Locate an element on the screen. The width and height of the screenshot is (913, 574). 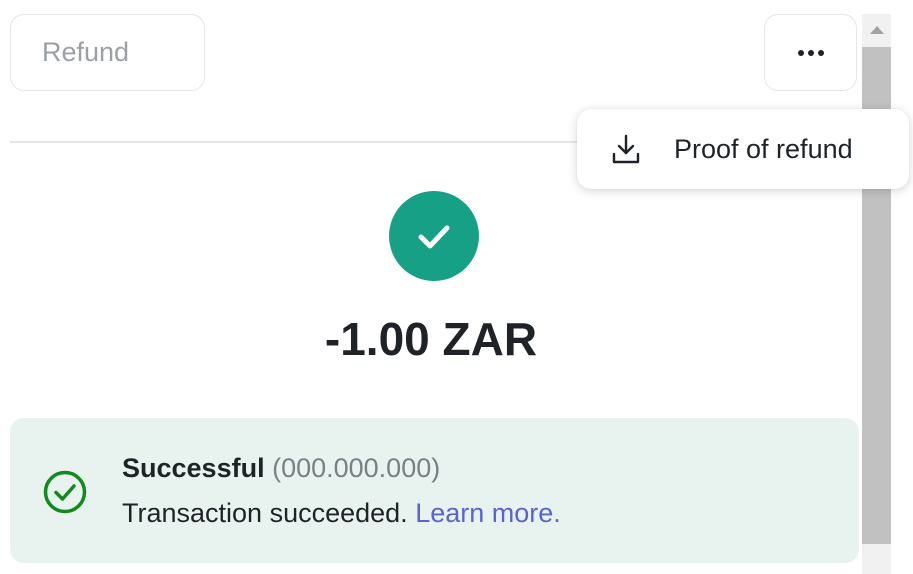
download-icon is located at coordinates (626, 149).